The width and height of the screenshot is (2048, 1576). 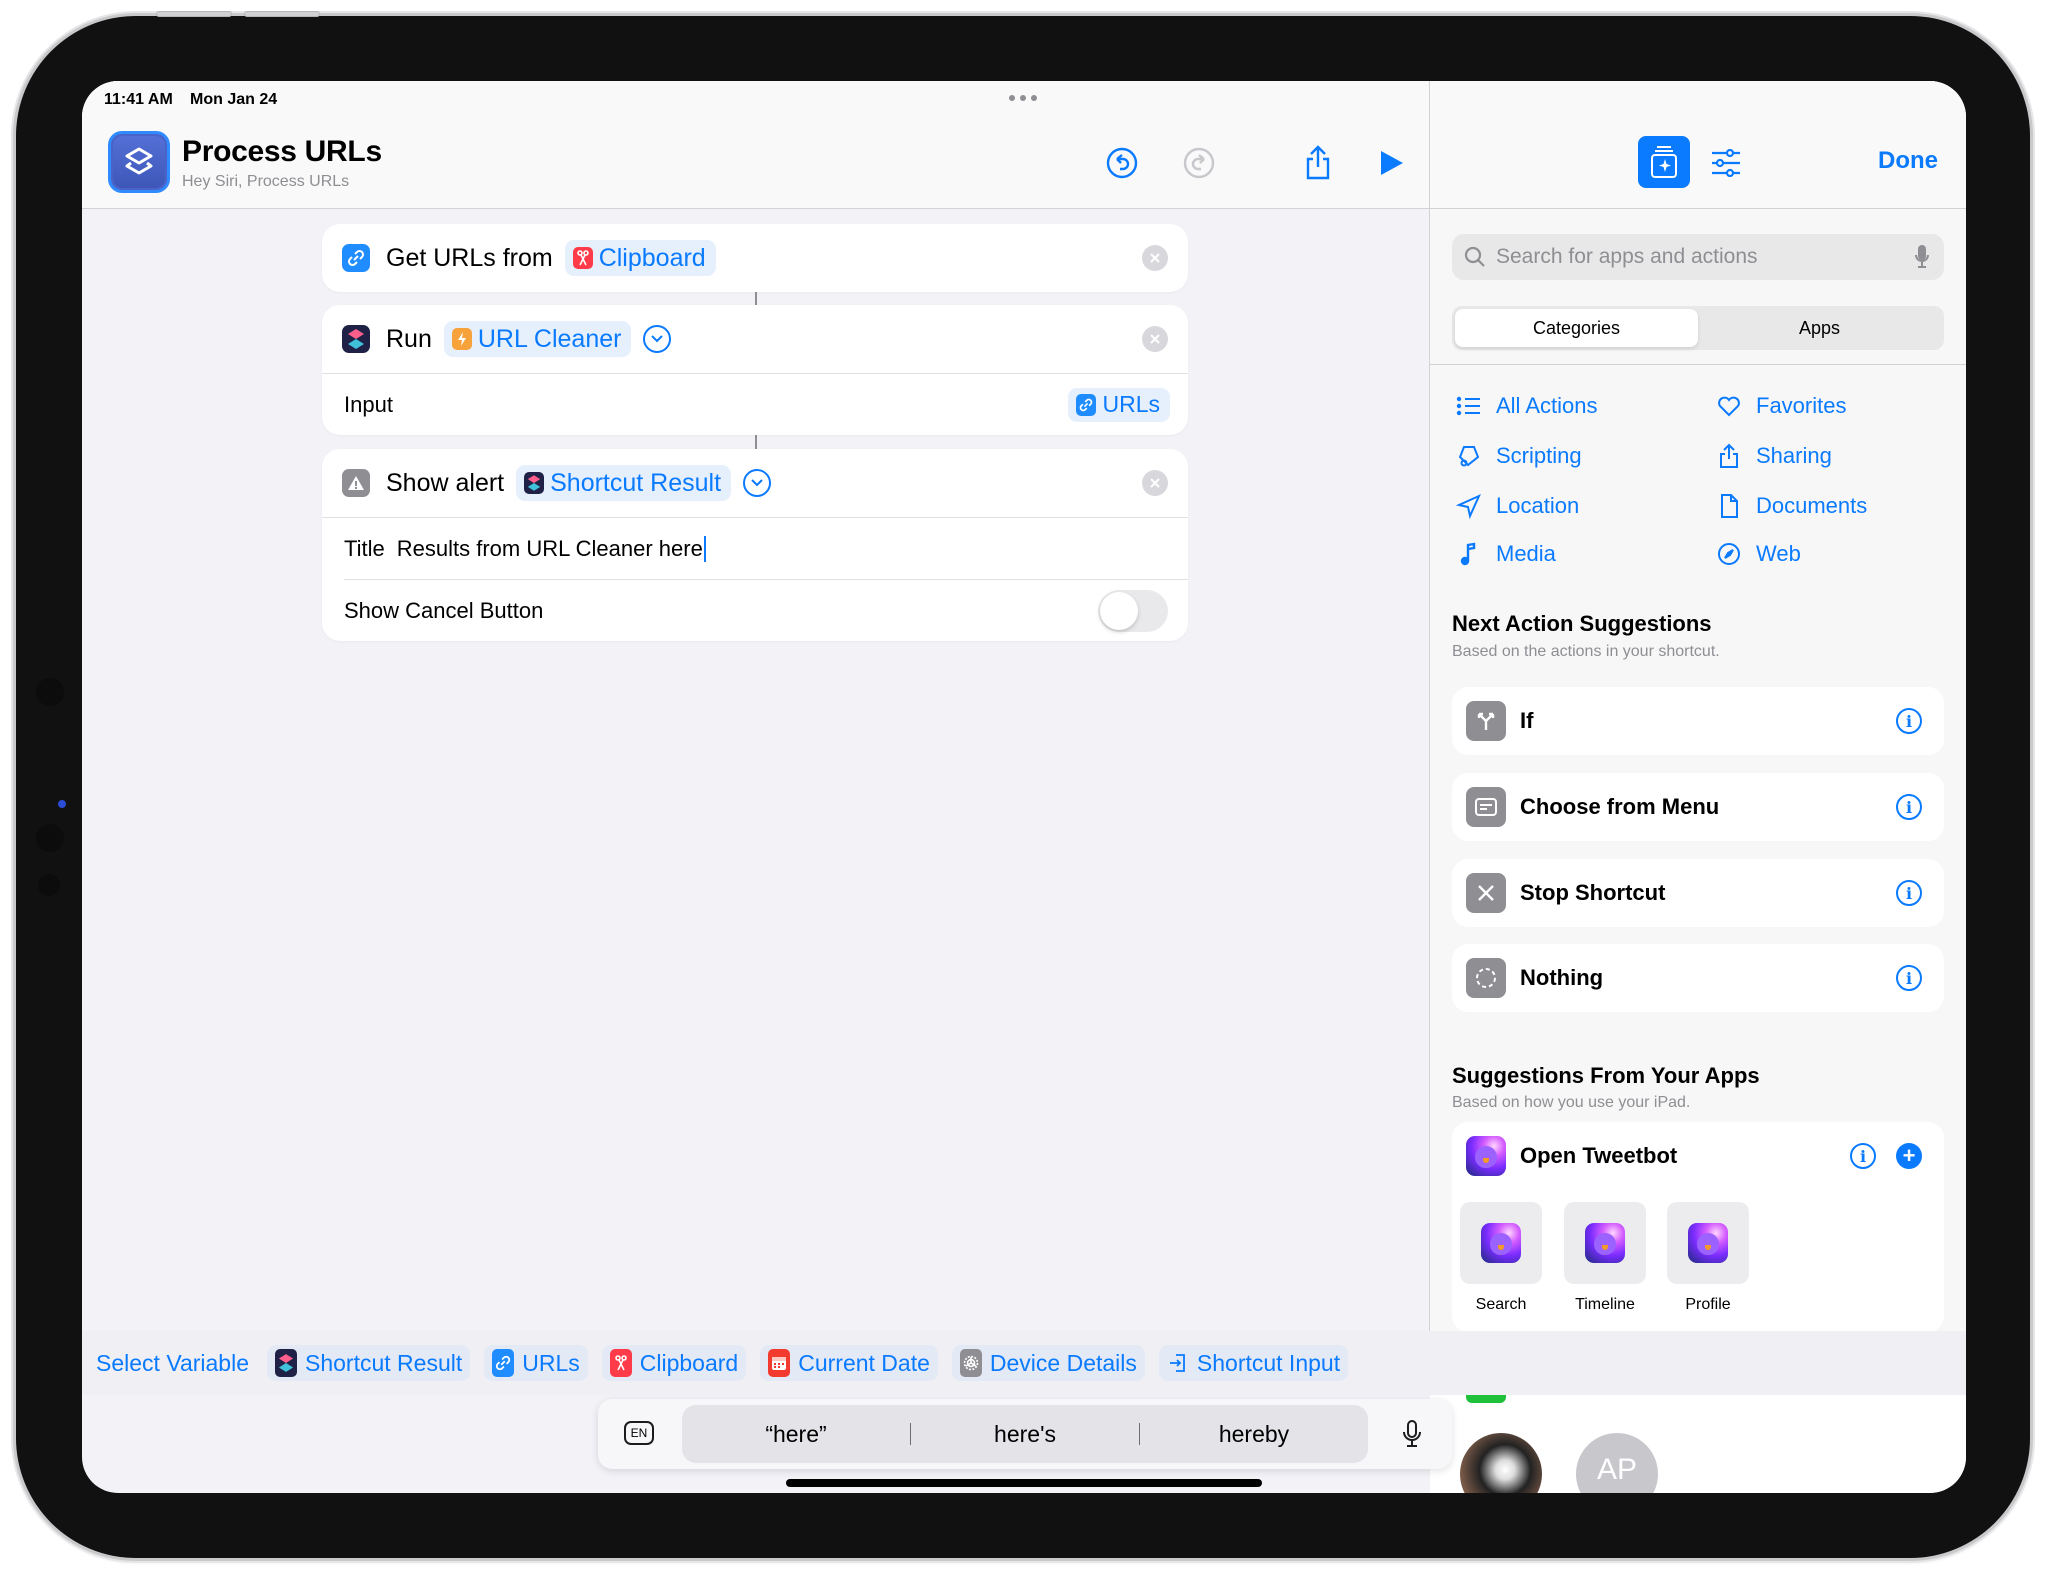 I want to click on suggestion-nothing: Nothing i, so click(x=1698, y=978).